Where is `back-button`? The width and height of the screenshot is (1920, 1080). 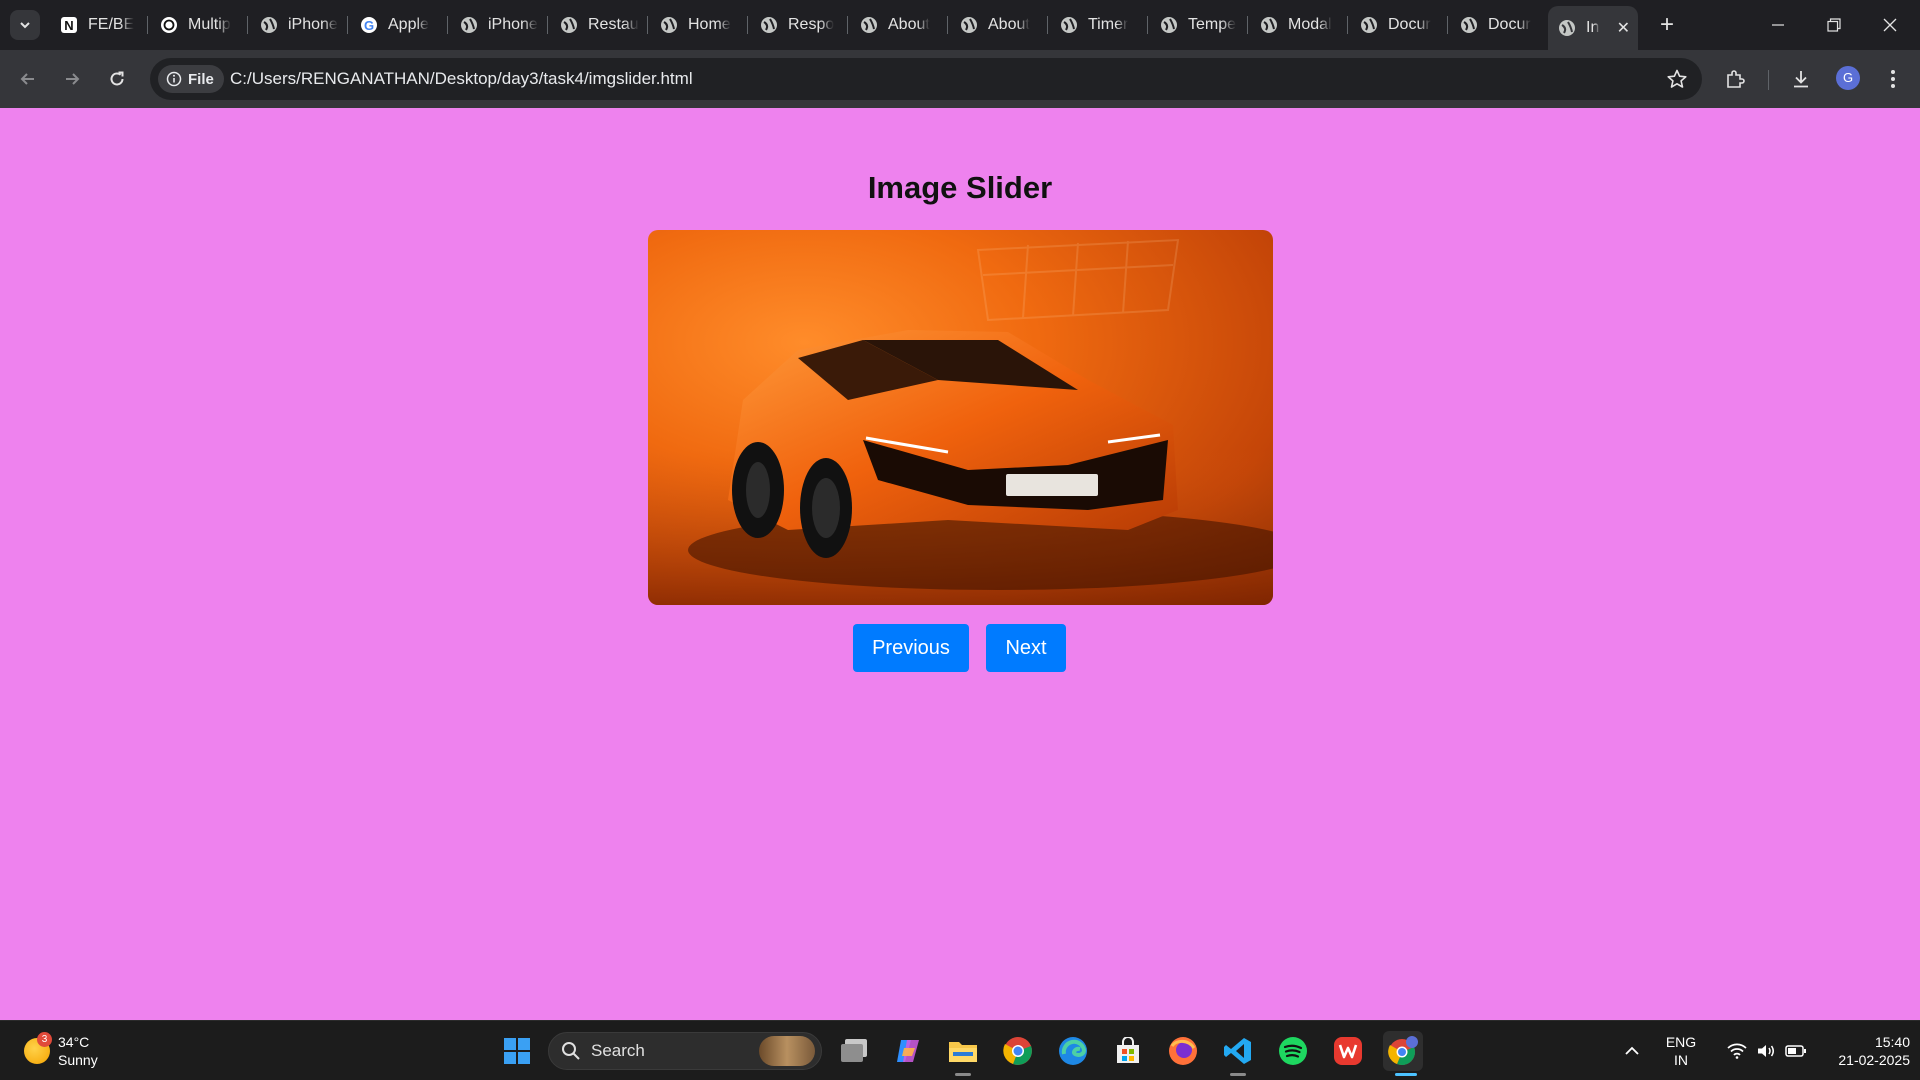
back-button is located at coordinates (28, 79).